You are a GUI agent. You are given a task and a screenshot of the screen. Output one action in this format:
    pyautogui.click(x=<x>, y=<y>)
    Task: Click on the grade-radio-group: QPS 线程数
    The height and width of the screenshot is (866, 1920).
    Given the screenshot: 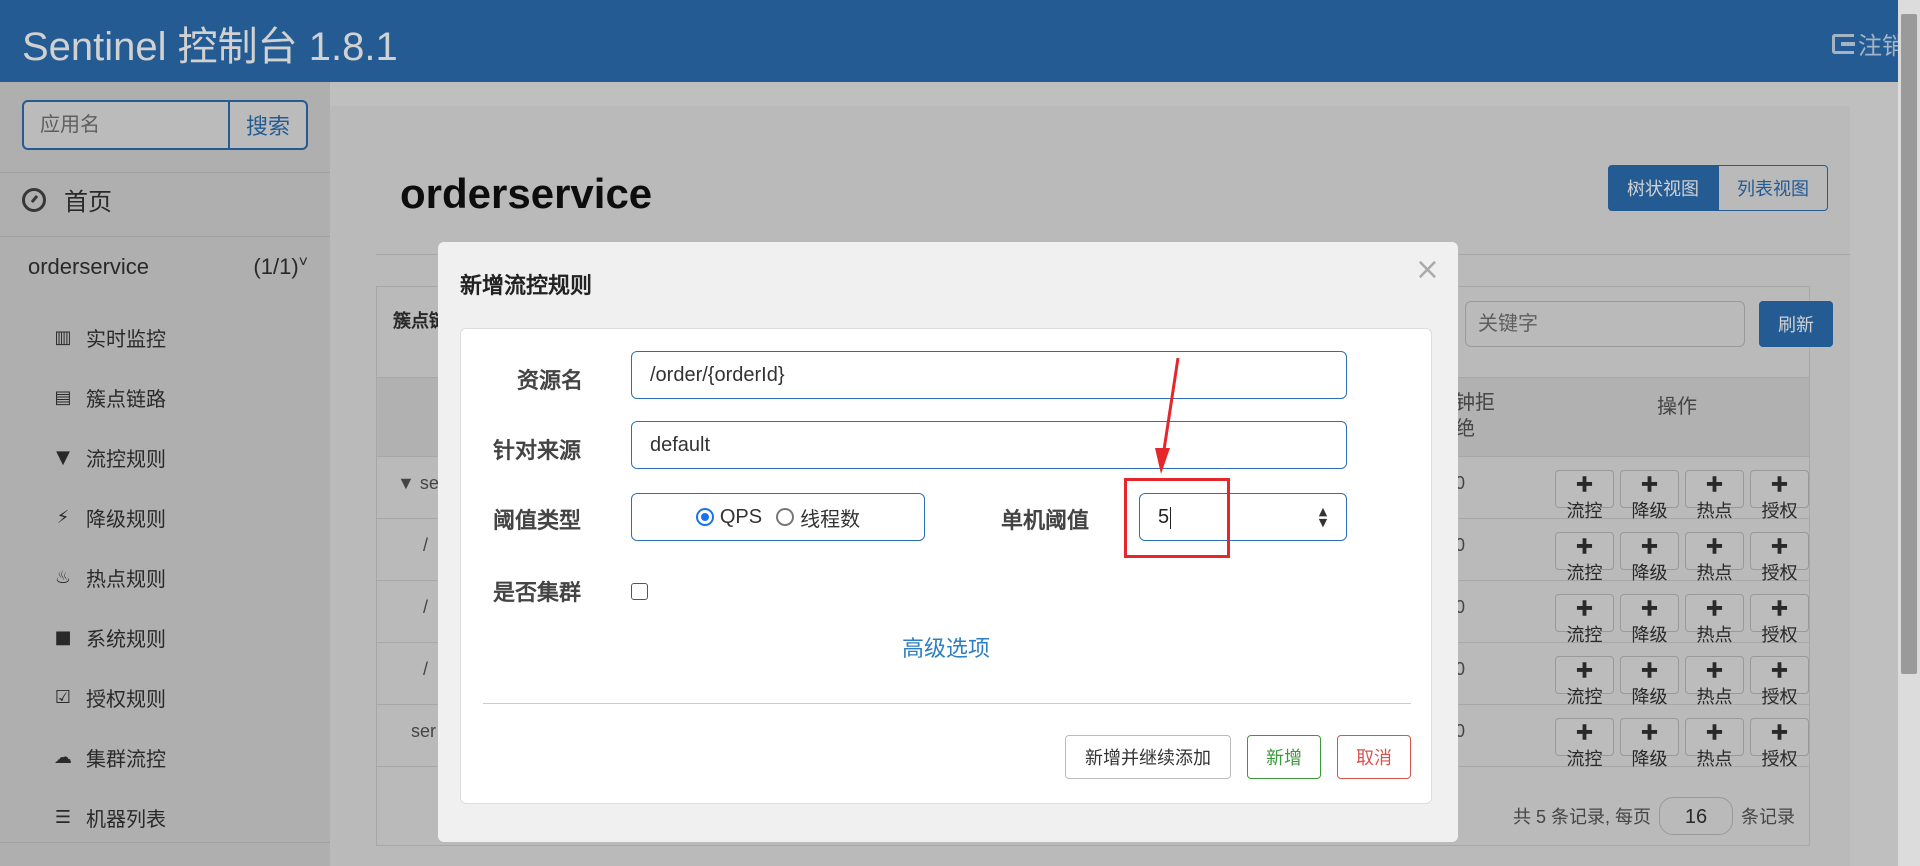 What is the action you would take?
    pyautogui.click(x=778, y=517)
    